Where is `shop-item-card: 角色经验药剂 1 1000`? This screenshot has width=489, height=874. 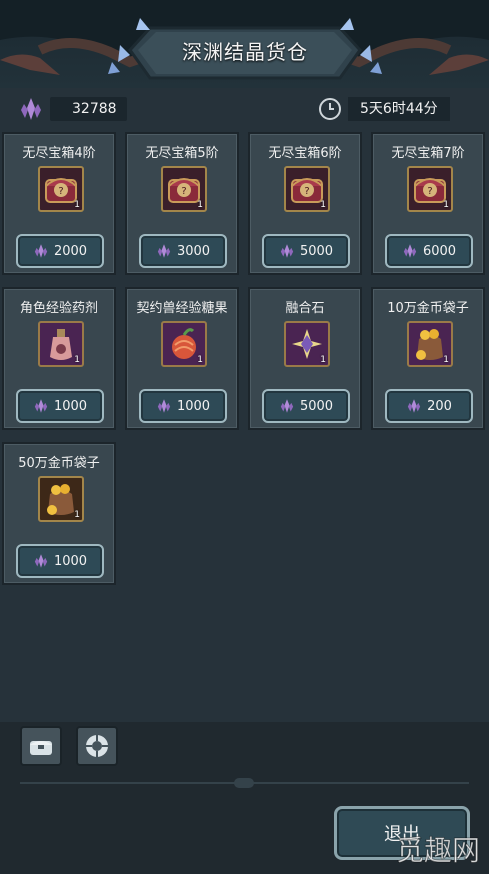 shop-item-card: 角色经验药剂 1 1000 is located at coordinates (59, 358).